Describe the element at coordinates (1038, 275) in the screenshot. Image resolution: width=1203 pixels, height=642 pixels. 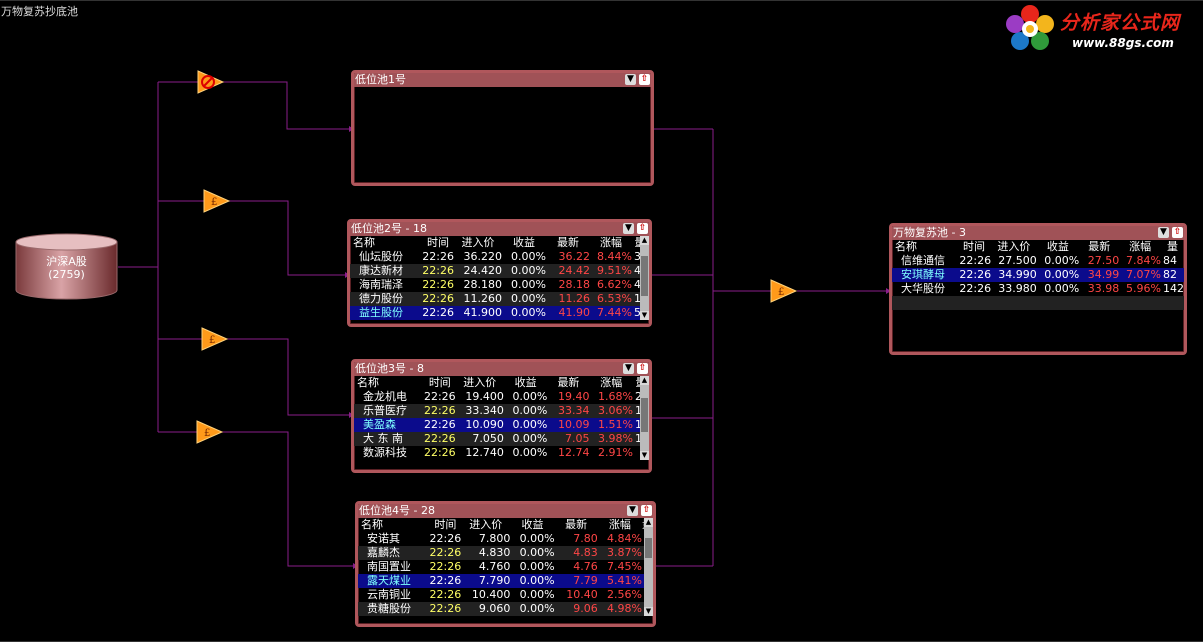
I see `table-row: 安琪酵母 22:26 34.990 0.00% 34.99 7.07% 82` at that location.